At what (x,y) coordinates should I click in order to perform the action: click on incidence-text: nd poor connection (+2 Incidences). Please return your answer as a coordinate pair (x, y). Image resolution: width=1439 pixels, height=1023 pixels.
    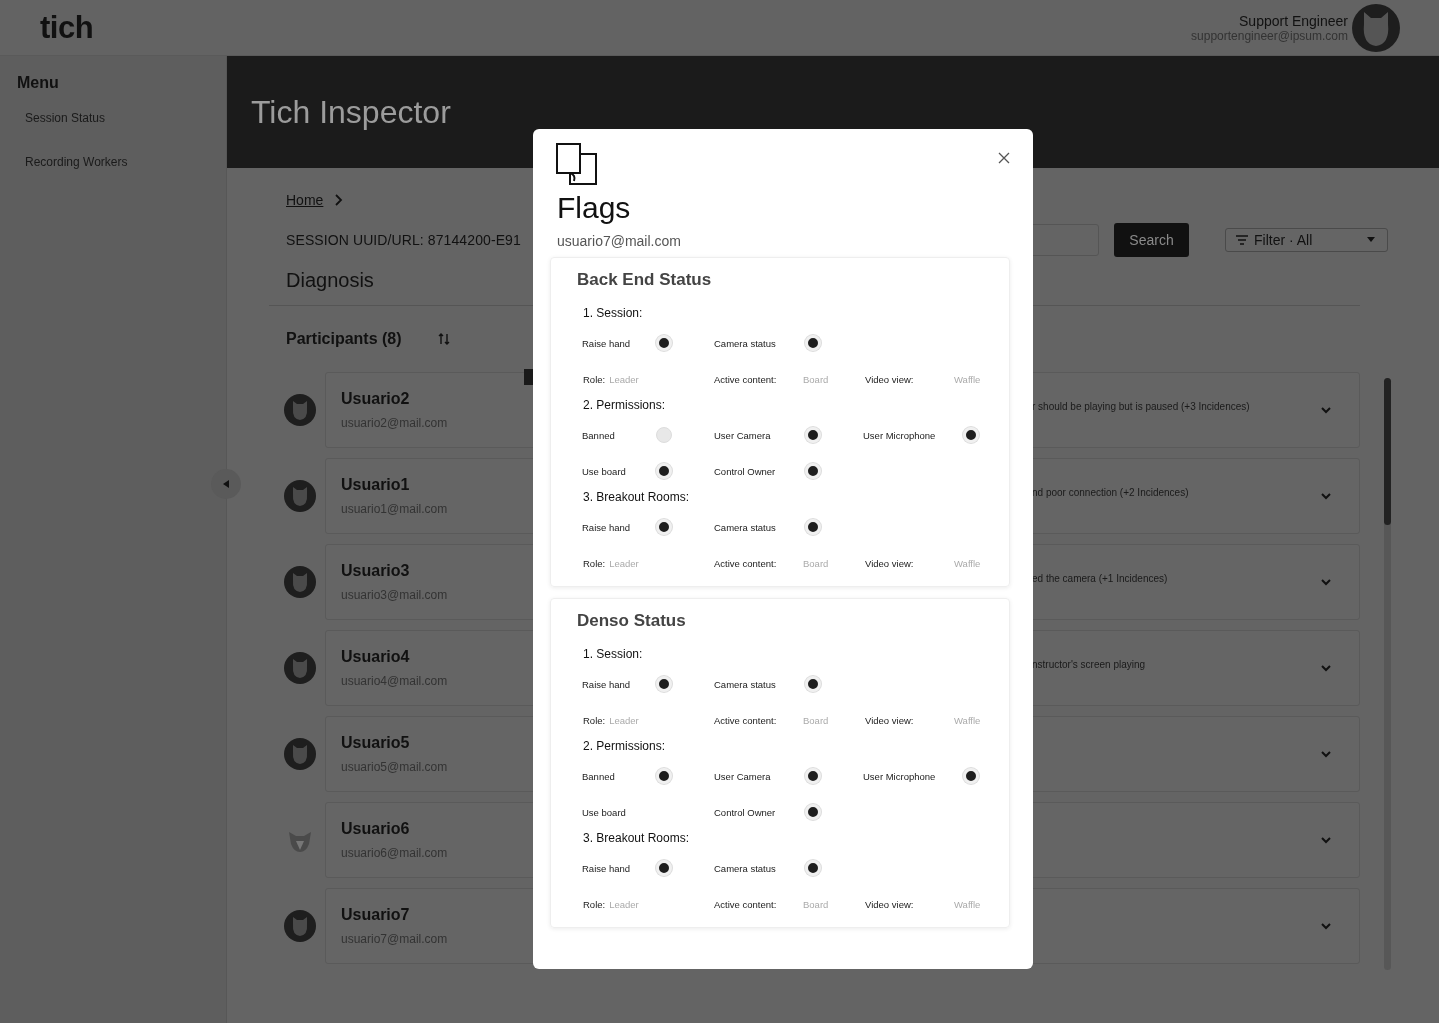
    Looking at the image, I should click on (1110, 492).